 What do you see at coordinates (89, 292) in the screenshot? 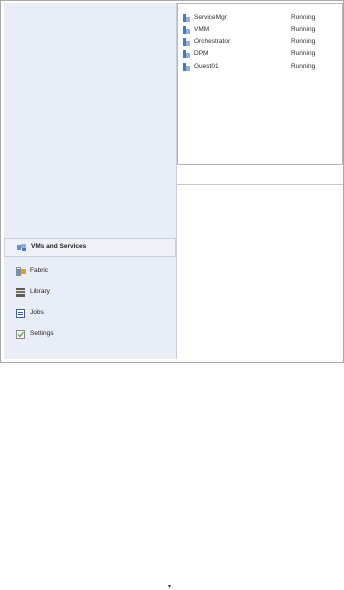
I see `nav-item-library: Library` at bounding box center [89, 292].